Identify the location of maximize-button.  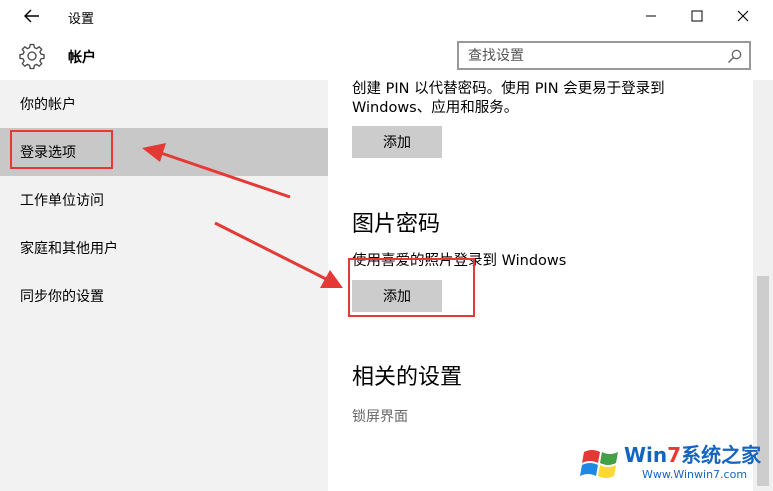
(697, 16).